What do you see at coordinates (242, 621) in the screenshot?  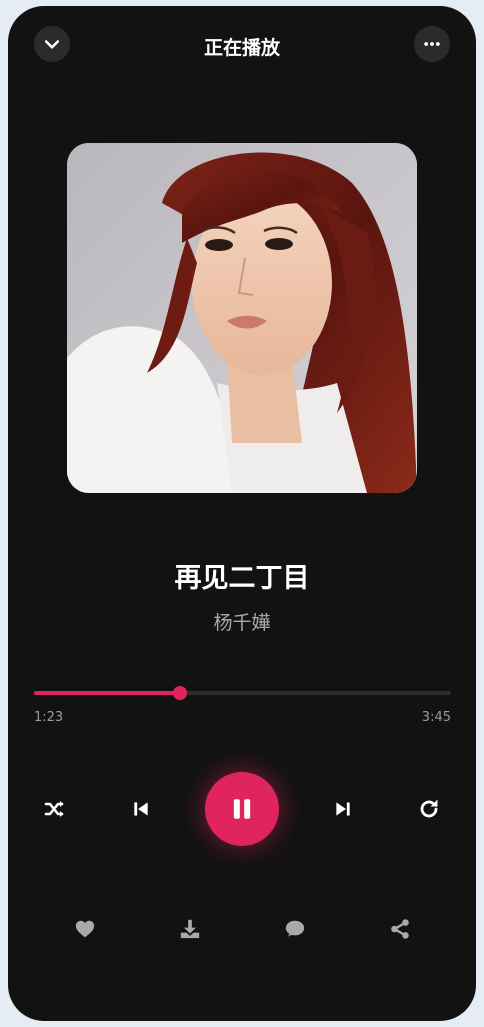 I see `artist-name: 杨千嬅` at bounding box center [242, 621].